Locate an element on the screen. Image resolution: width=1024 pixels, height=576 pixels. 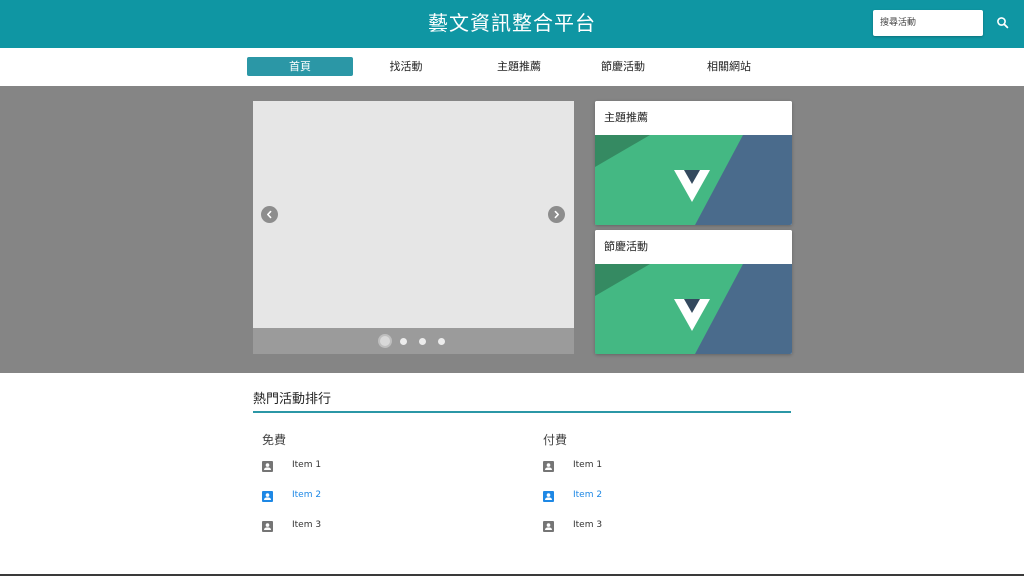
carousel-indicators is located at coordinates (413, 341).